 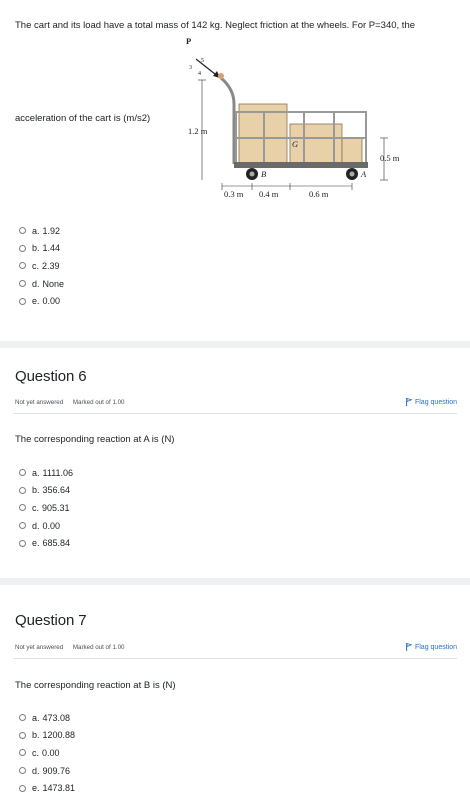 What do you see at coordinates (83, 118) in the screenshot?
I see `question-5-prompt: acceleration of the cart is (m/s2)` at bounding box center [83, 118].